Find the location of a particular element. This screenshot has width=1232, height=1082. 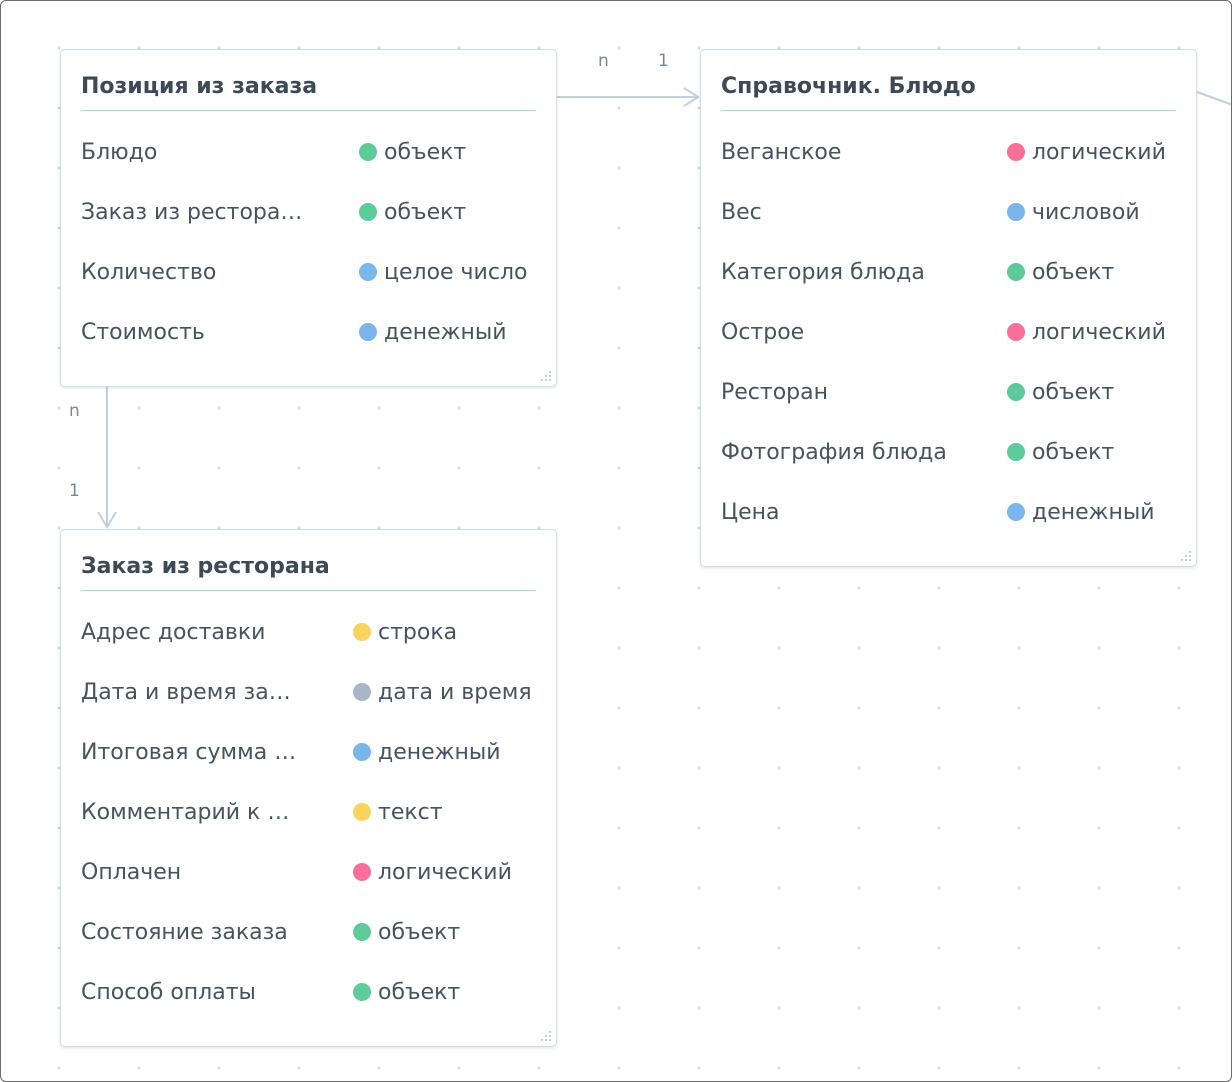

field-type-label: целое число is located at coordinates (456, 272).